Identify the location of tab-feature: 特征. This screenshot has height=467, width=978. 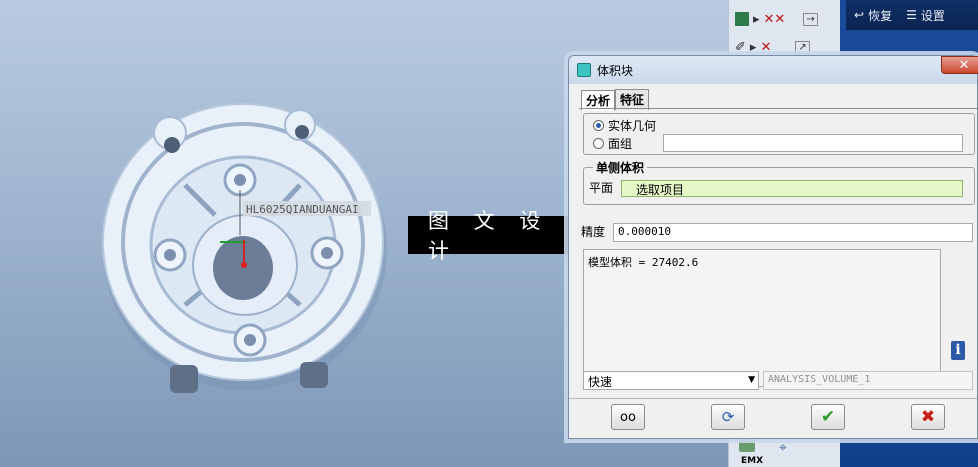
(632, 99).